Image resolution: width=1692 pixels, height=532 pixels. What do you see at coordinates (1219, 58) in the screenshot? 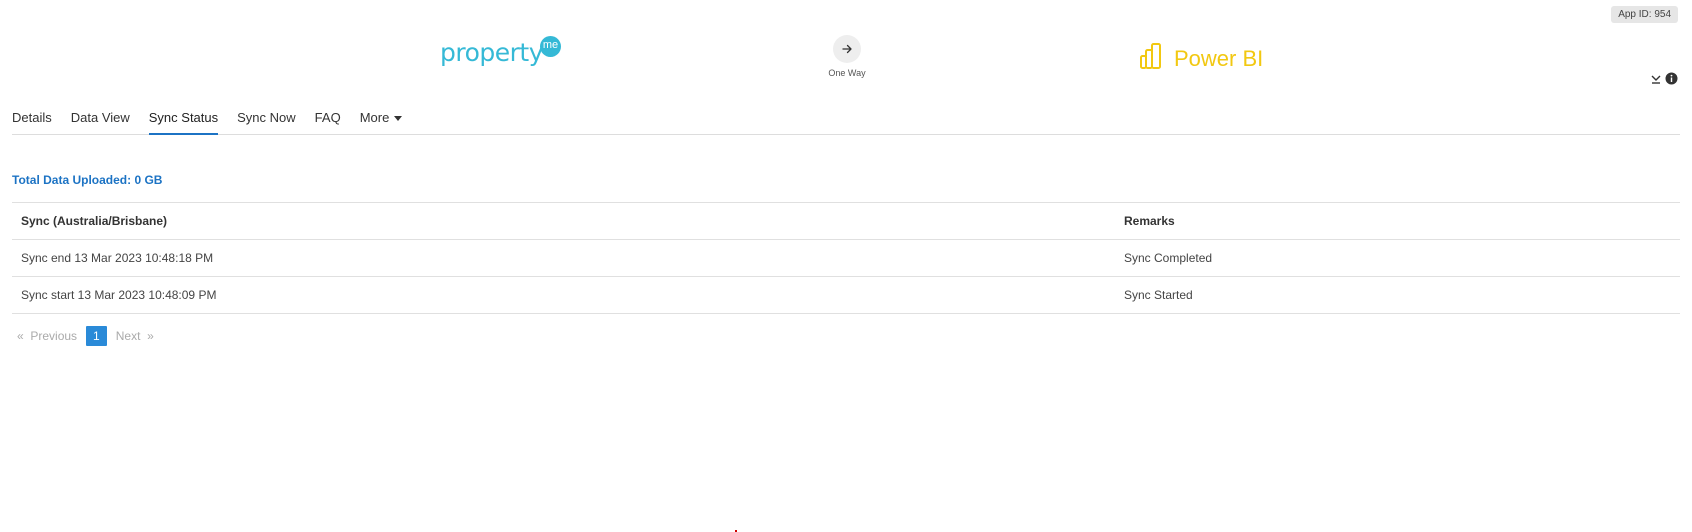
I see `powerbi-logo-text: Power BI` at bounding box center [1219, 58].